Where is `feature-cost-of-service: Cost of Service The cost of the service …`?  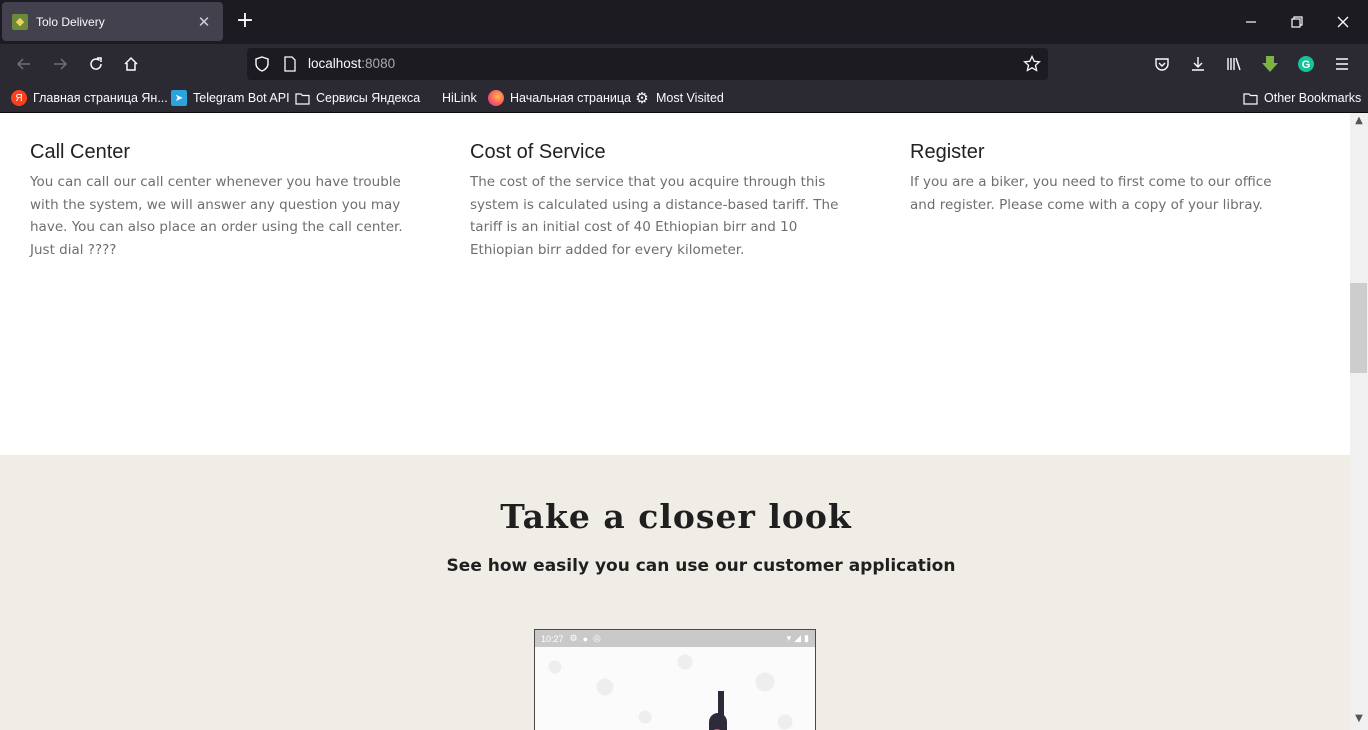
feature-cost-of-service: Cost of Service The cost of the service … is located at coordinates (656, 201).